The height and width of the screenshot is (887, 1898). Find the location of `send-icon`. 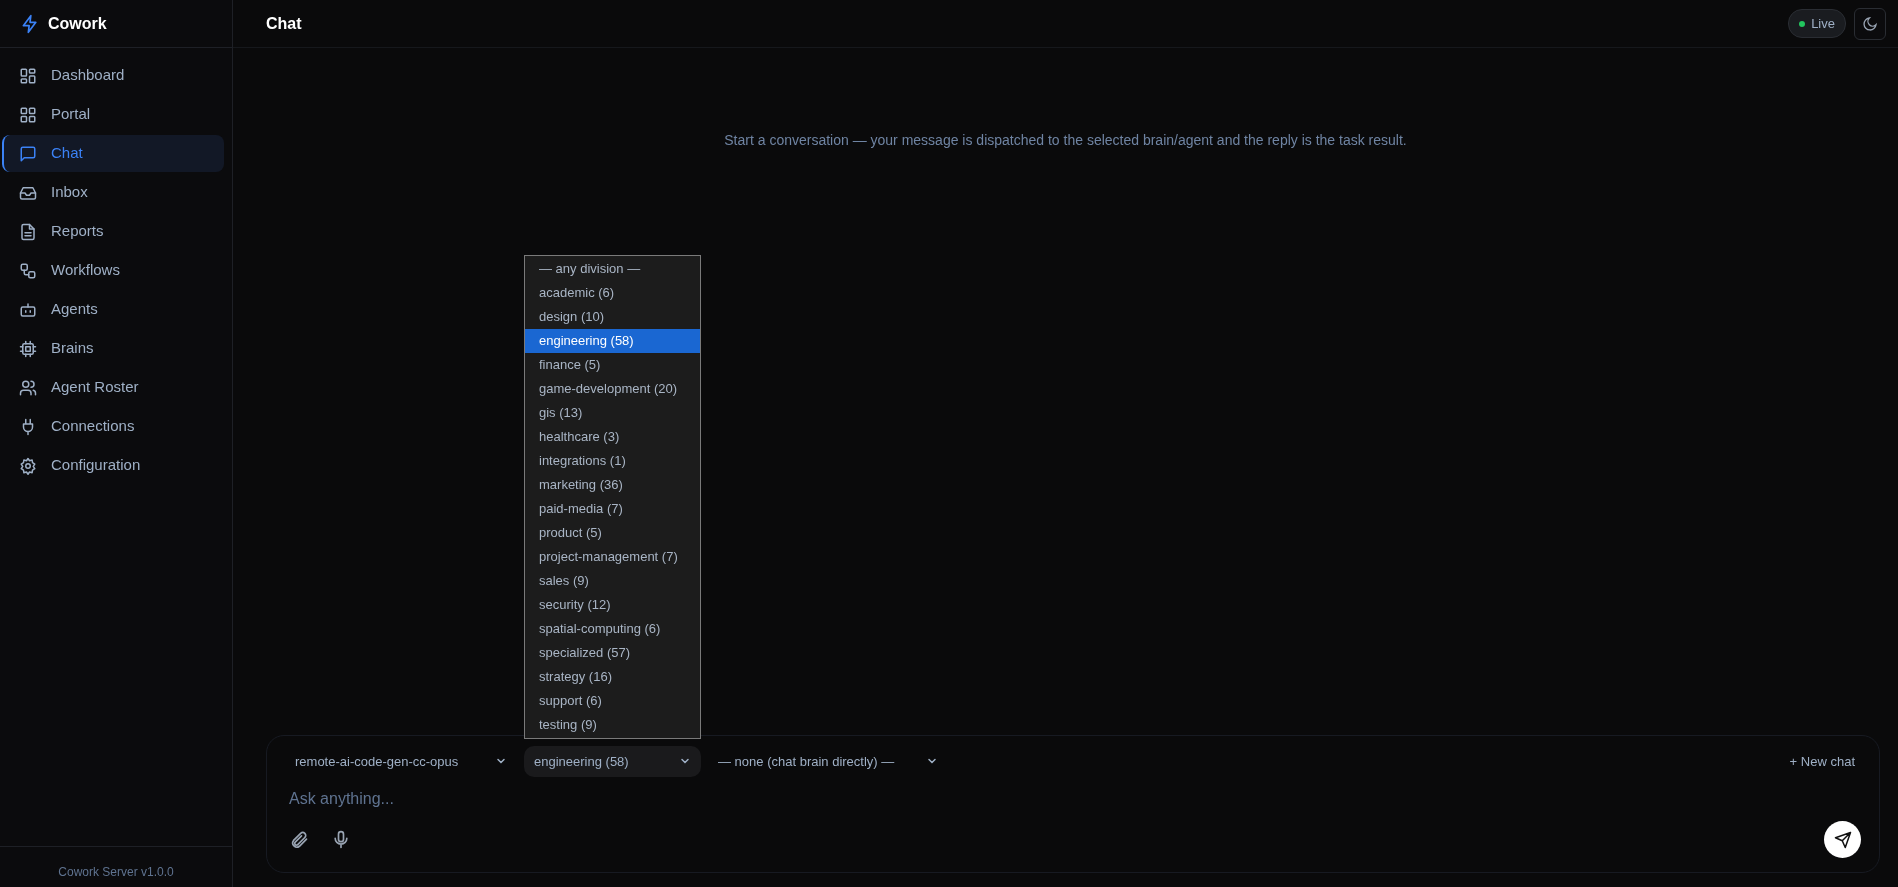

send-icon is located at coordinates (1842, 839).